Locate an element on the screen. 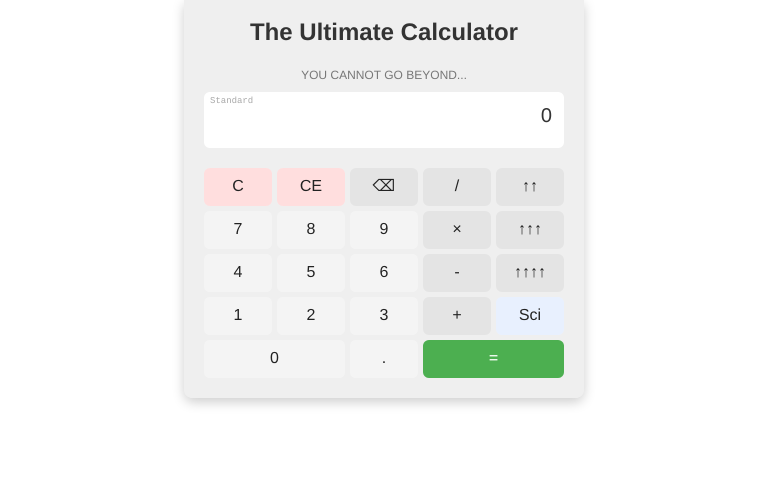 Image resolution: width=768 pixels, height=480 pixels. digit-button: 1 is located at coordinates (238, 316).